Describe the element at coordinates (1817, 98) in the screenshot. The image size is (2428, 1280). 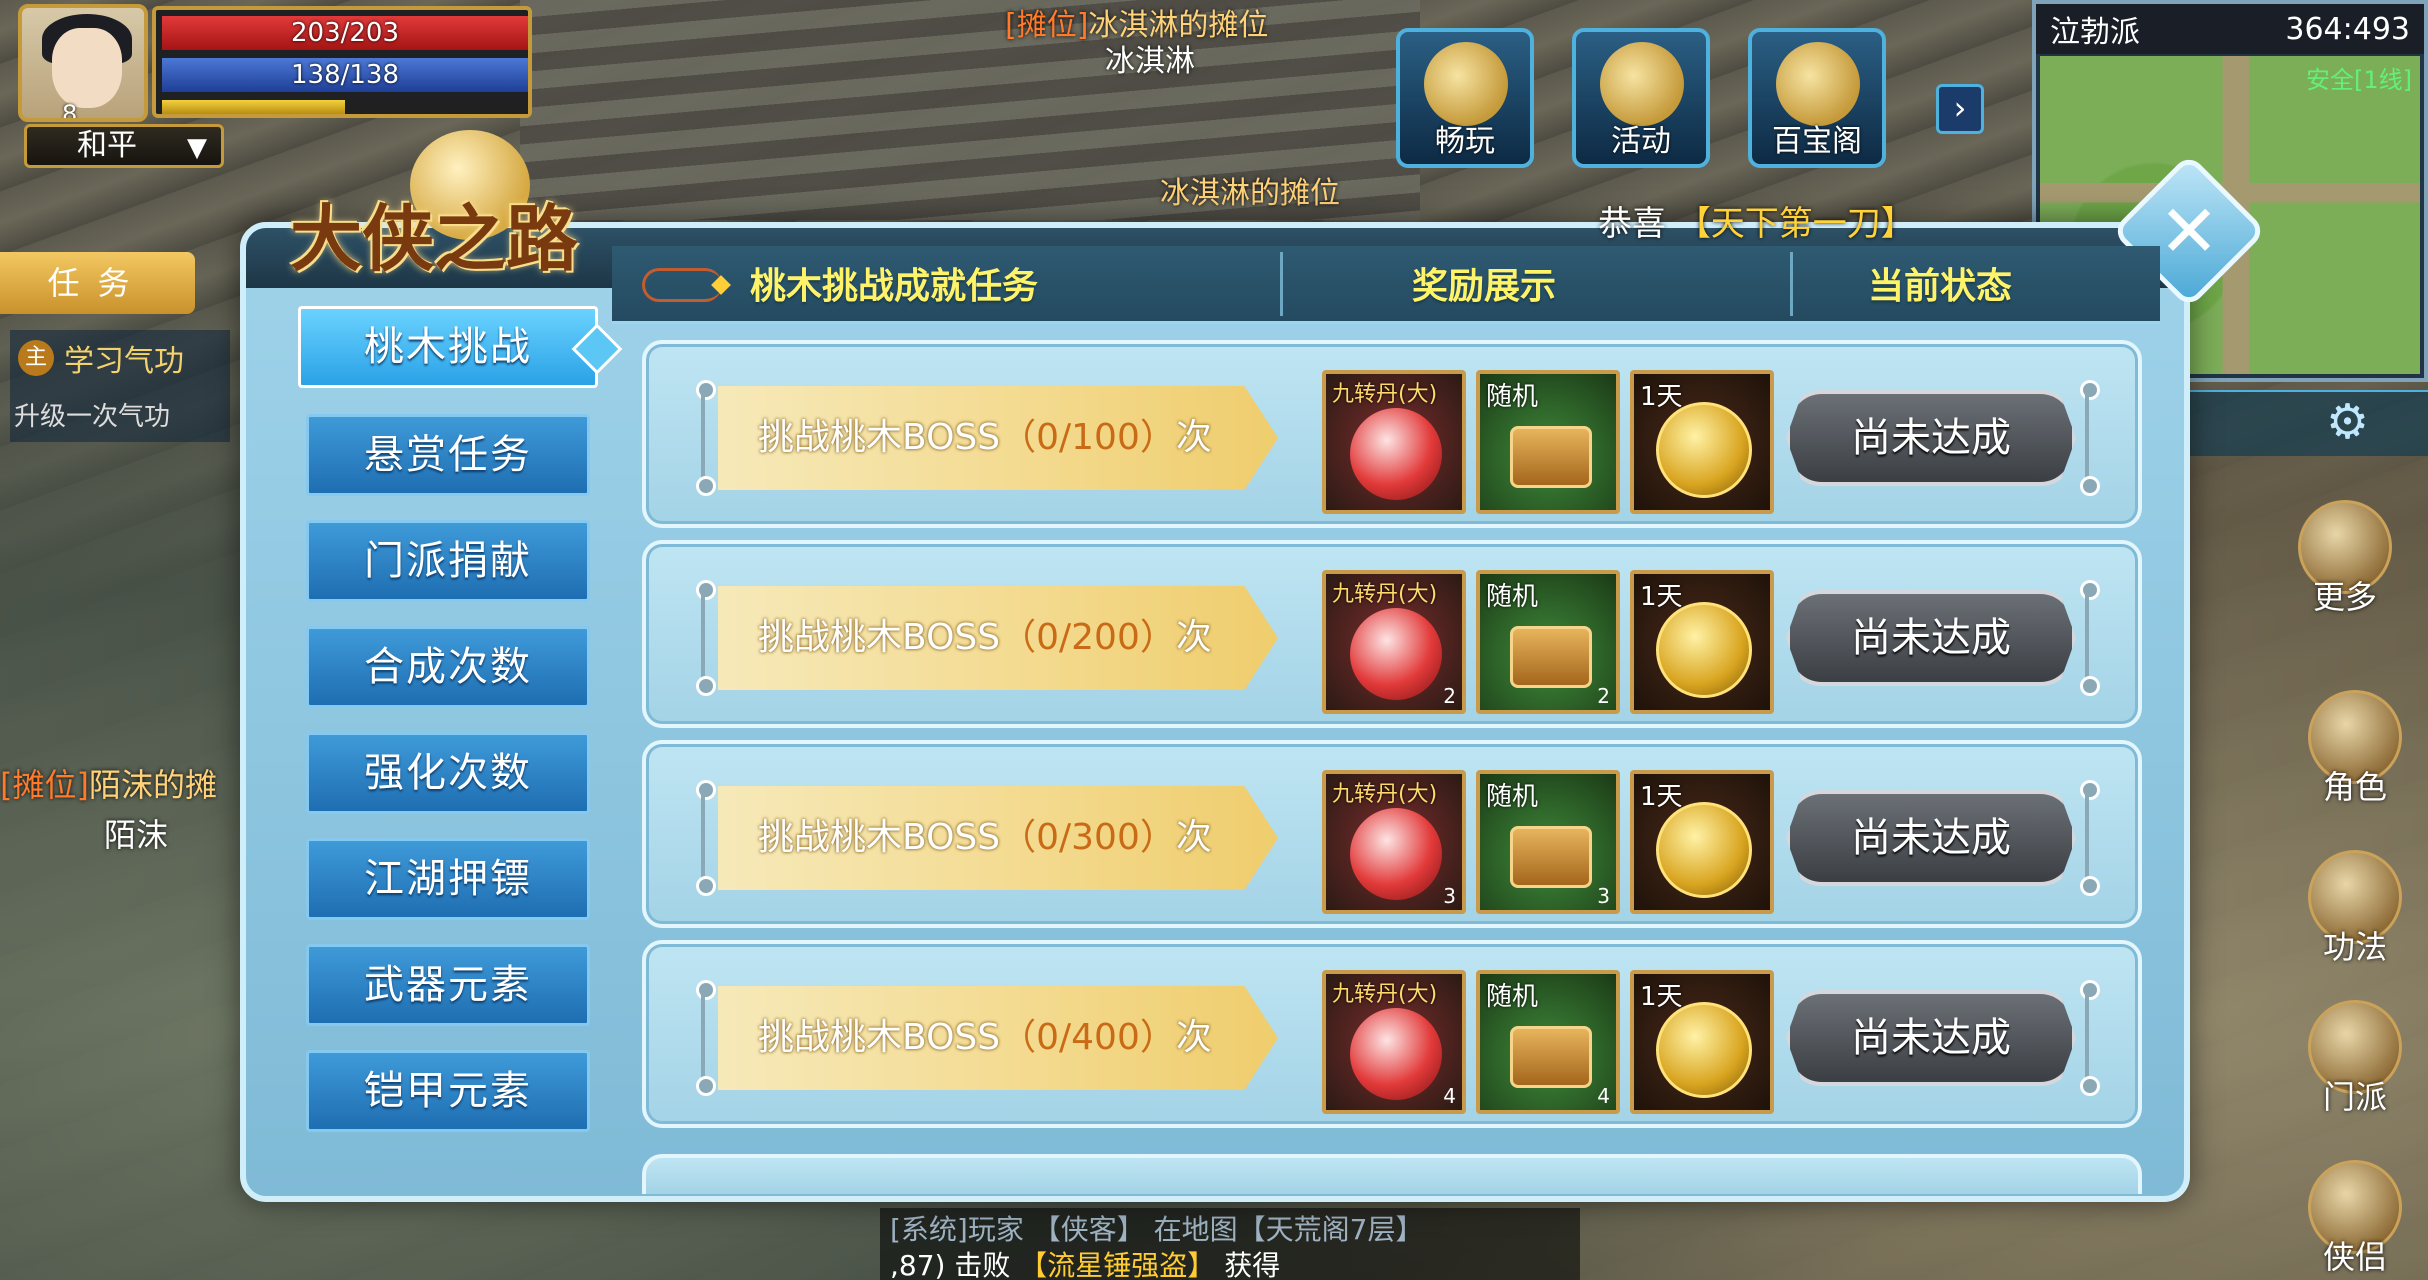
I see `top-menu-shop-button: 百宝阁` at that location.